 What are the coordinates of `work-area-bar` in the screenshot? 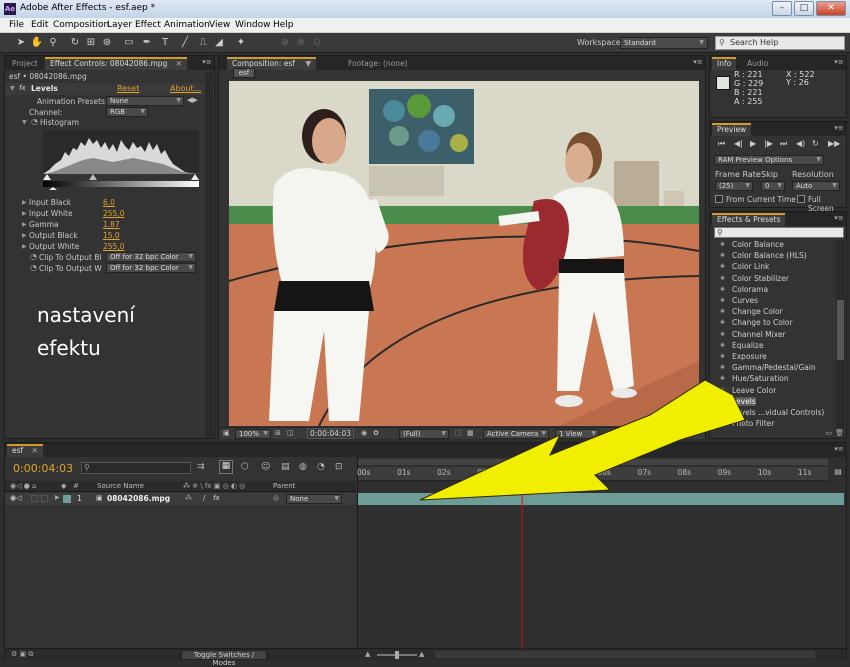 It's located at (593, 462).